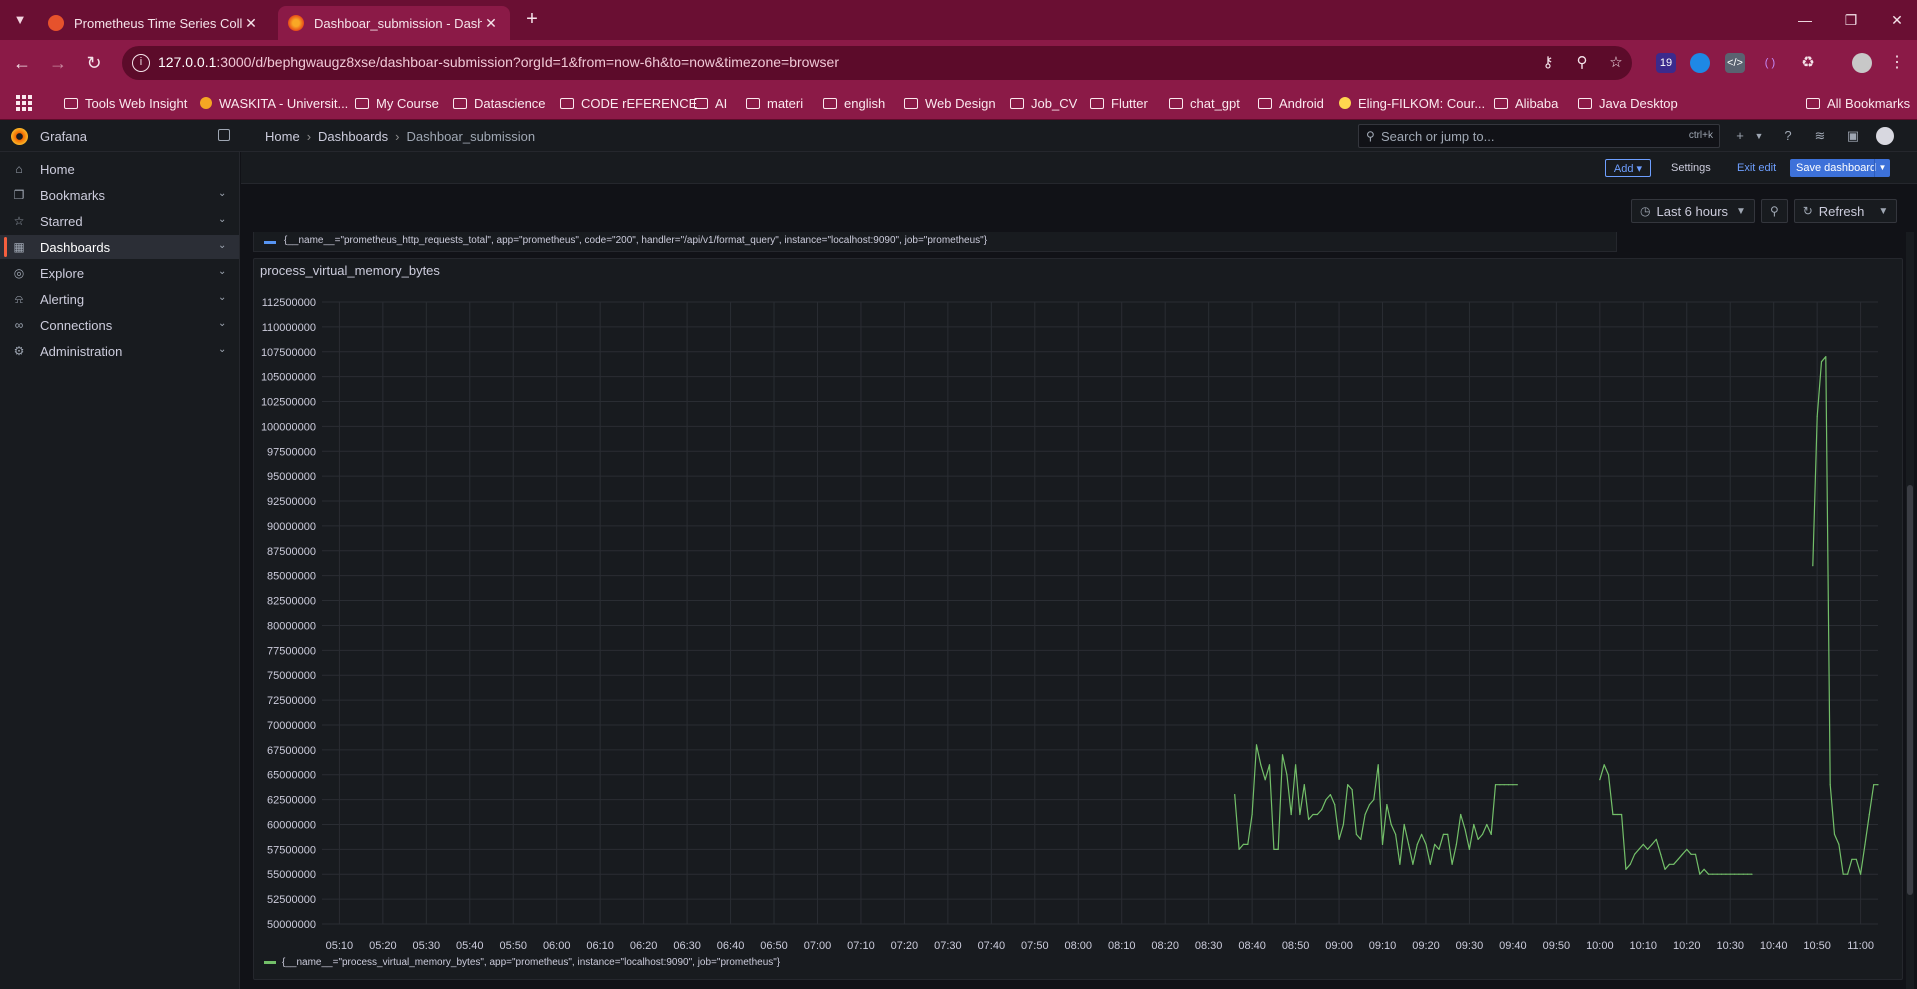 This screenshot has height=989, width=1917. What do you see at coordinates (1774, 211) in the screenshot?
I see `zoom-out-button: ⚲` at bounding box center [1774, 211].